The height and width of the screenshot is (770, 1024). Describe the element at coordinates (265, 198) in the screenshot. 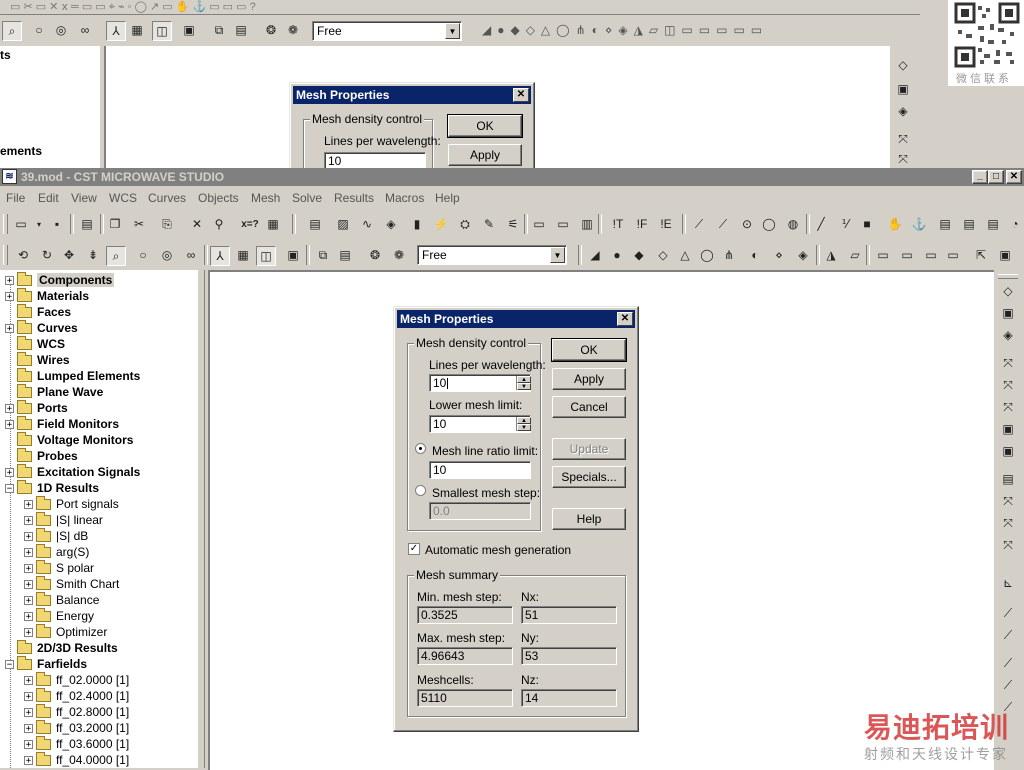

I see `menu-mesh: Mesh` at that location.